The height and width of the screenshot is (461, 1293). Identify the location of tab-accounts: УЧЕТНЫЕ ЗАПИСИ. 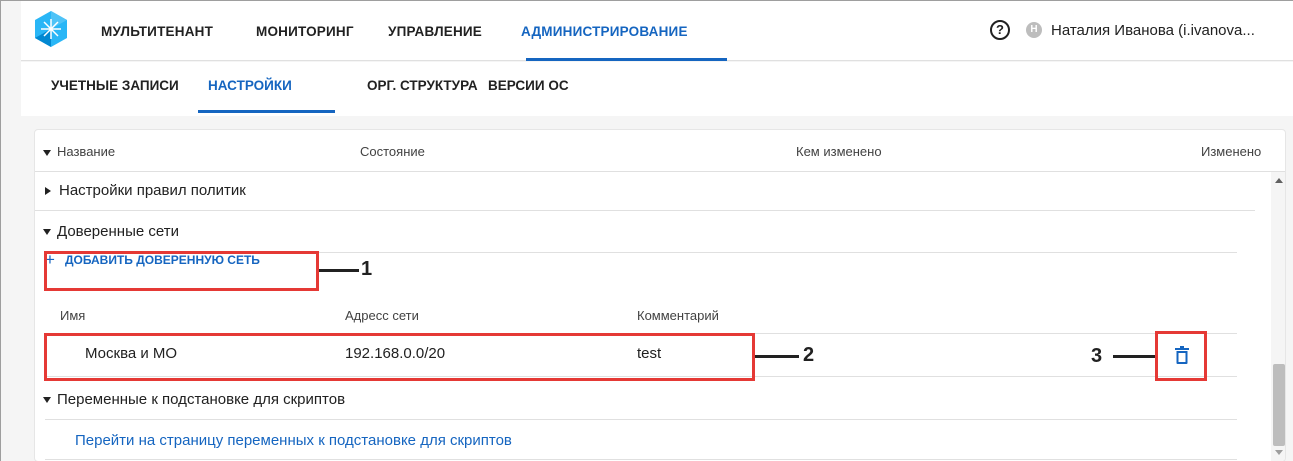
(115, 85).